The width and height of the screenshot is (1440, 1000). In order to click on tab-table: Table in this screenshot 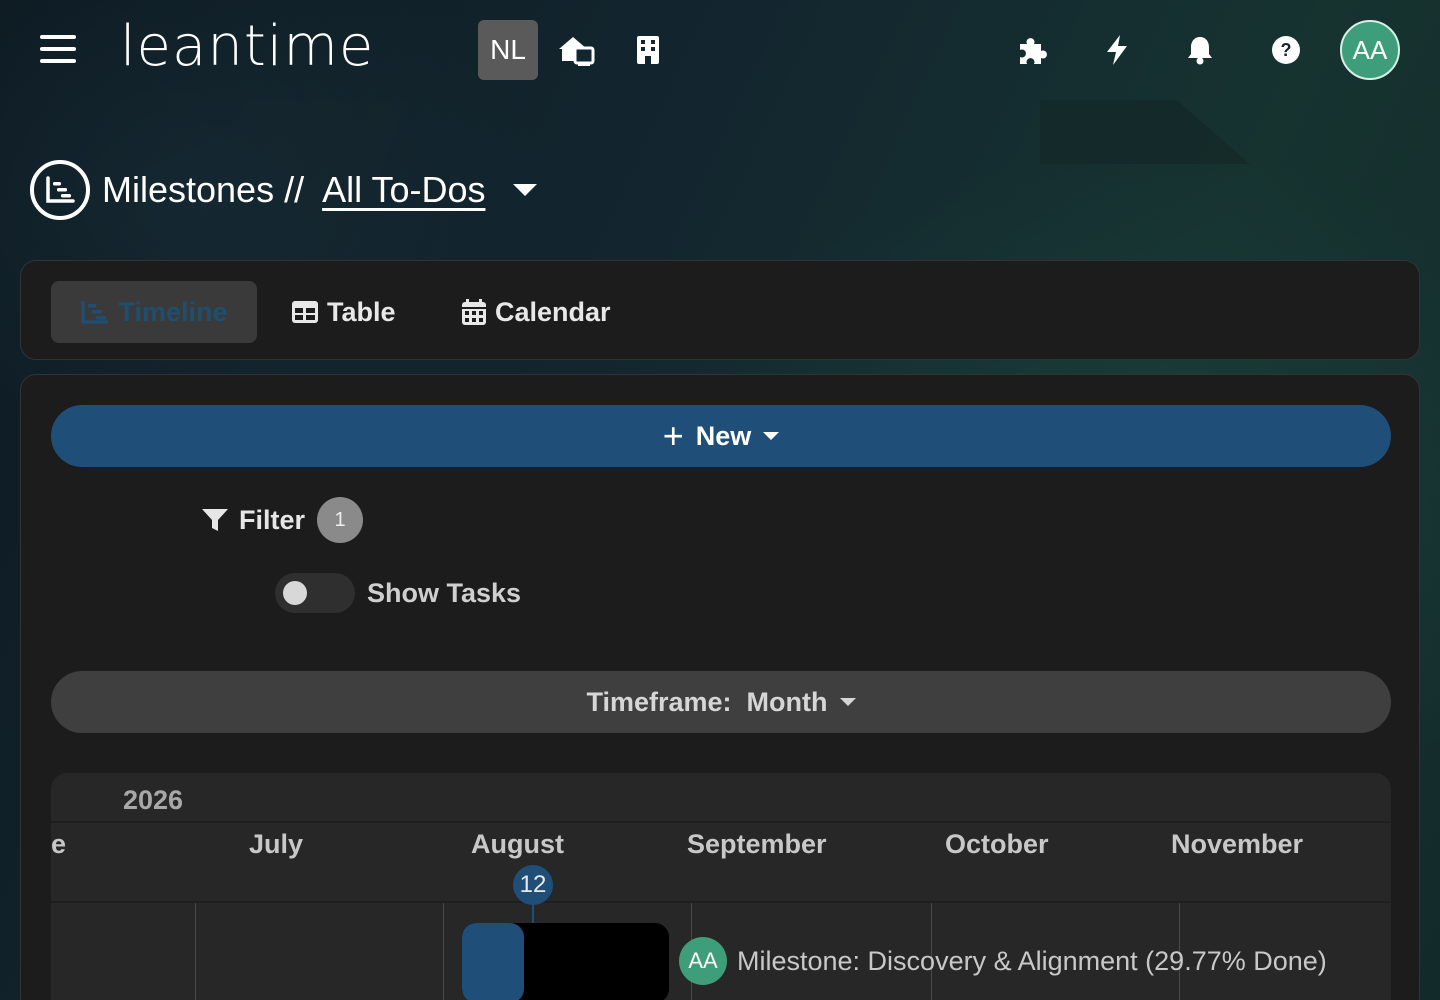, I will do `click(343, 312)`.